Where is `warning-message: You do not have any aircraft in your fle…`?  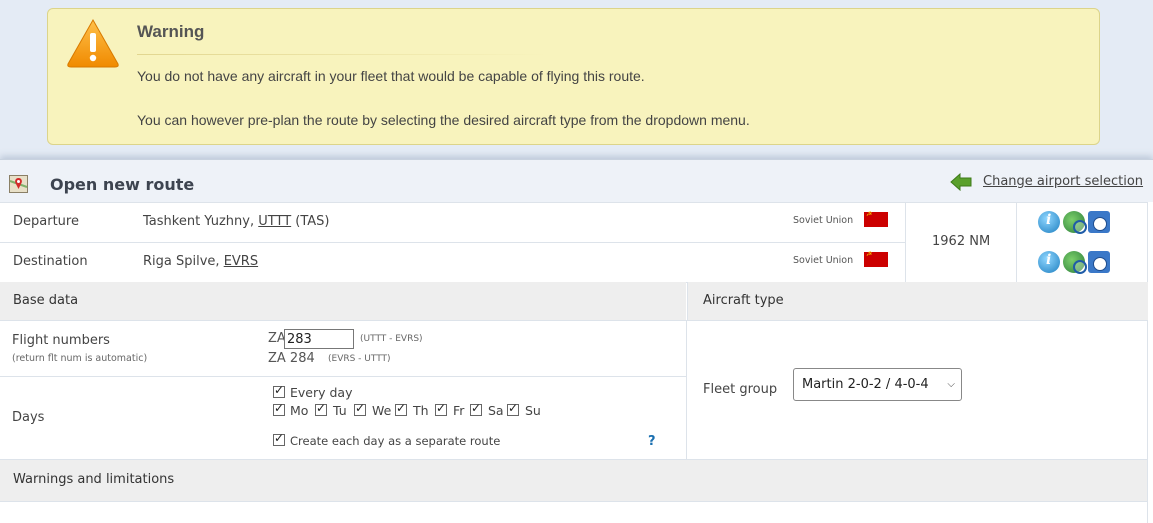 warning-message: You do not have any aircraft in your fle… is located at coordinates (391, 76).